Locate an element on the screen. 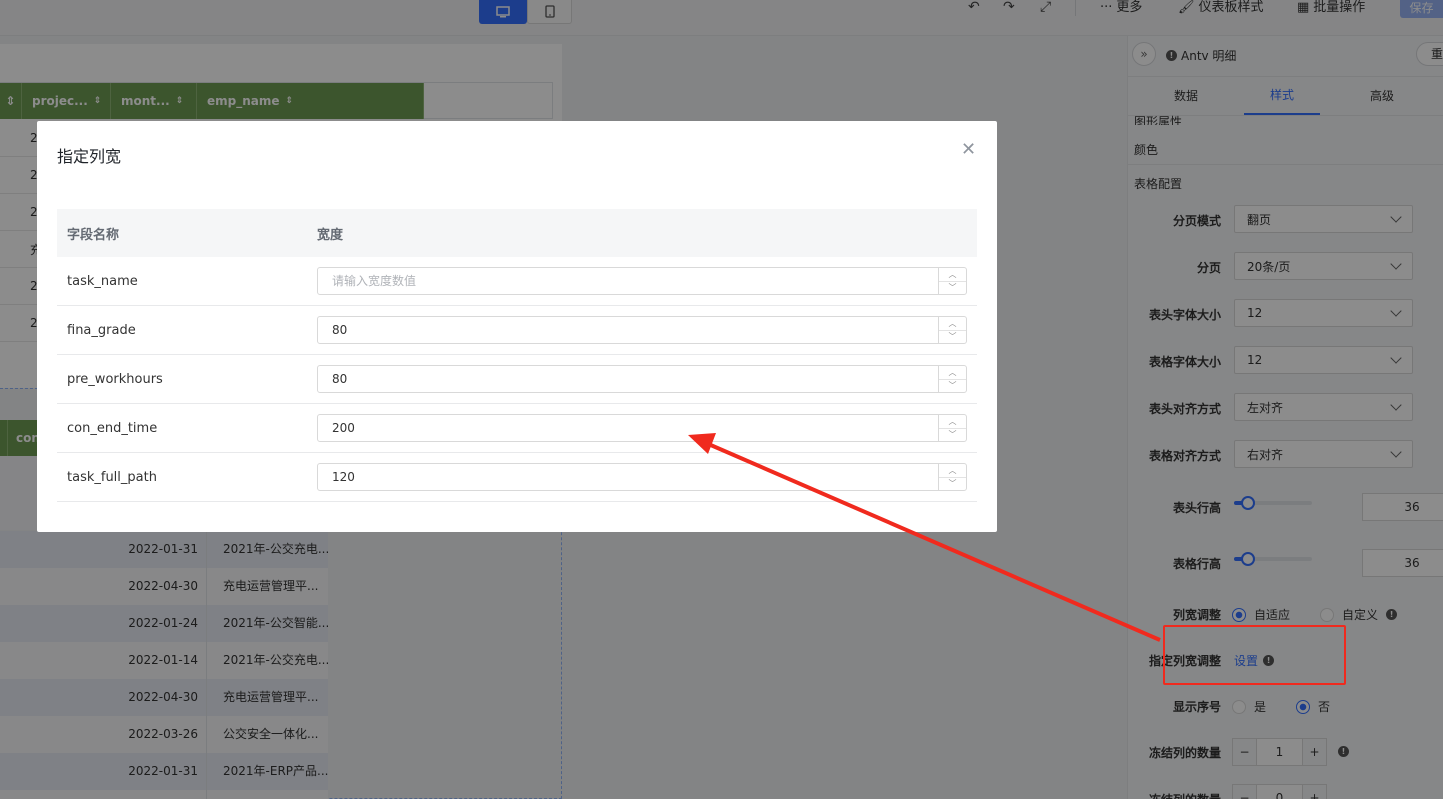  field-name: pre_workhours is located at coordinates (115, 379).